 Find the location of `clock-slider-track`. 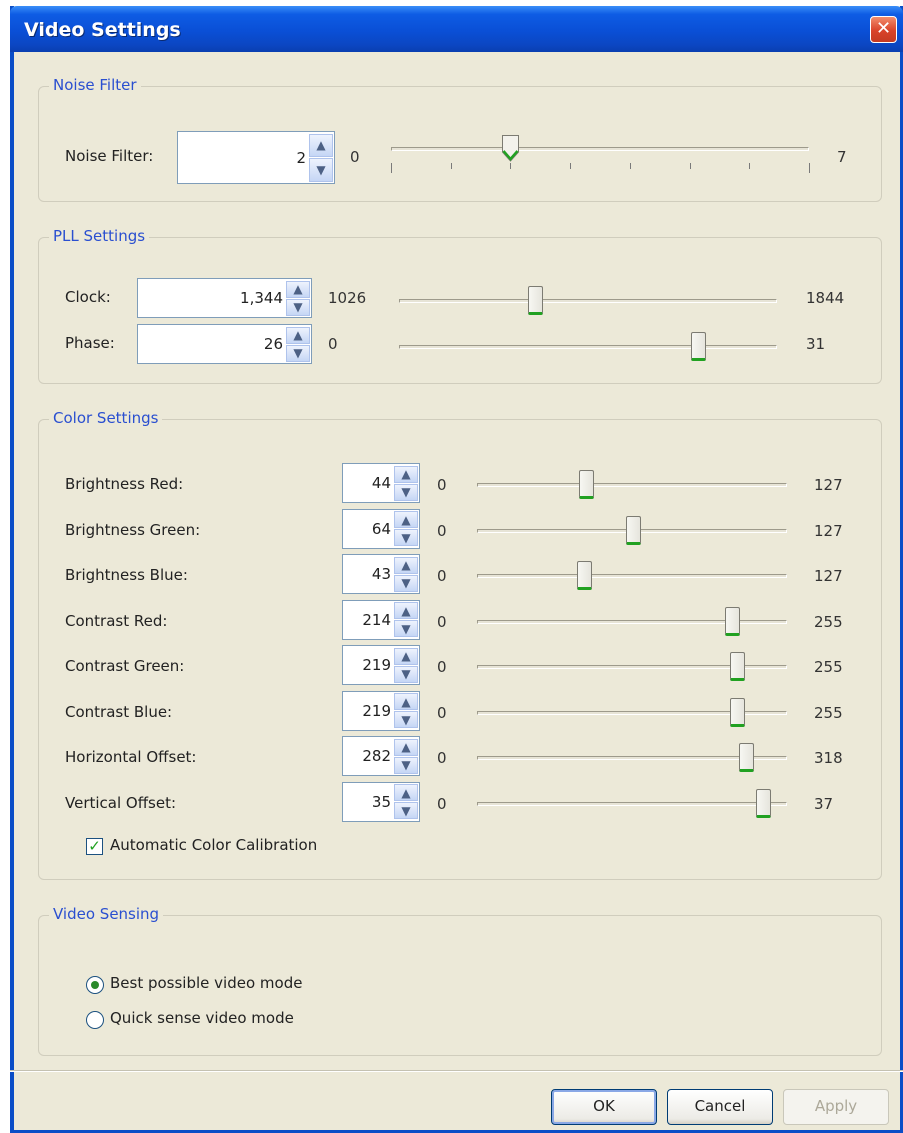

clock-slider-track is located at coordinates (588, 301).